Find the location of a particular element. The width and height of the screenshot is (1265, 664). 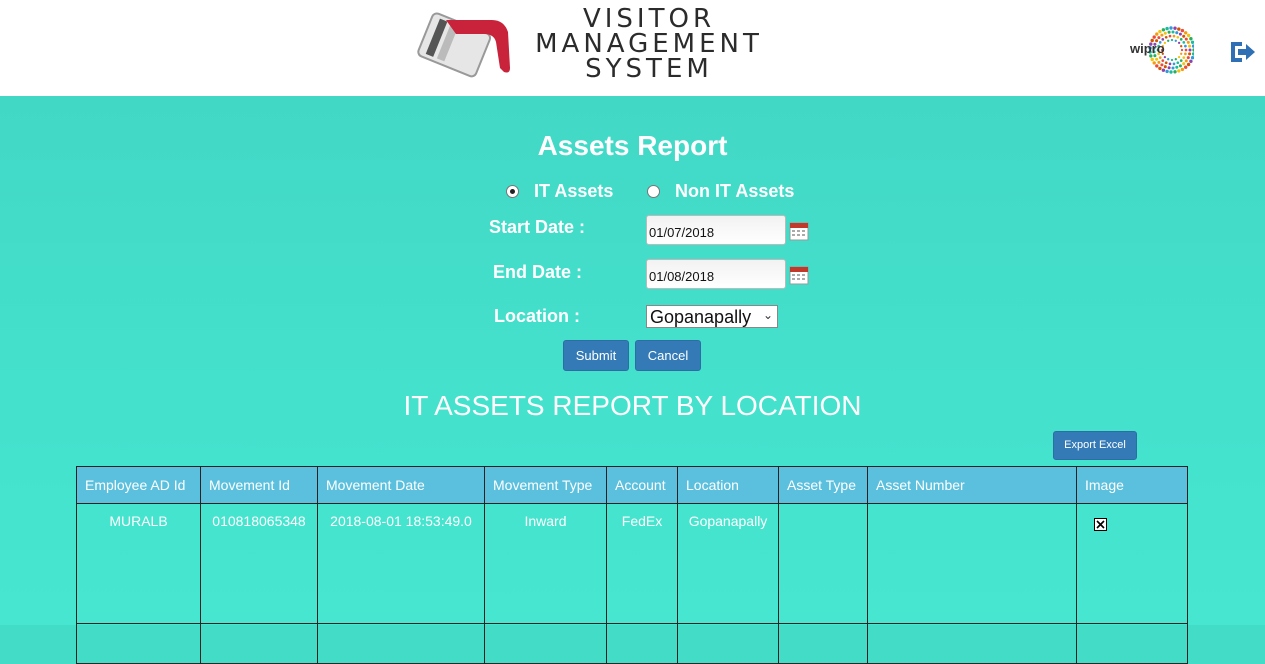

start-date-input: 01/07/2018 is located at coordinates (716, 230).